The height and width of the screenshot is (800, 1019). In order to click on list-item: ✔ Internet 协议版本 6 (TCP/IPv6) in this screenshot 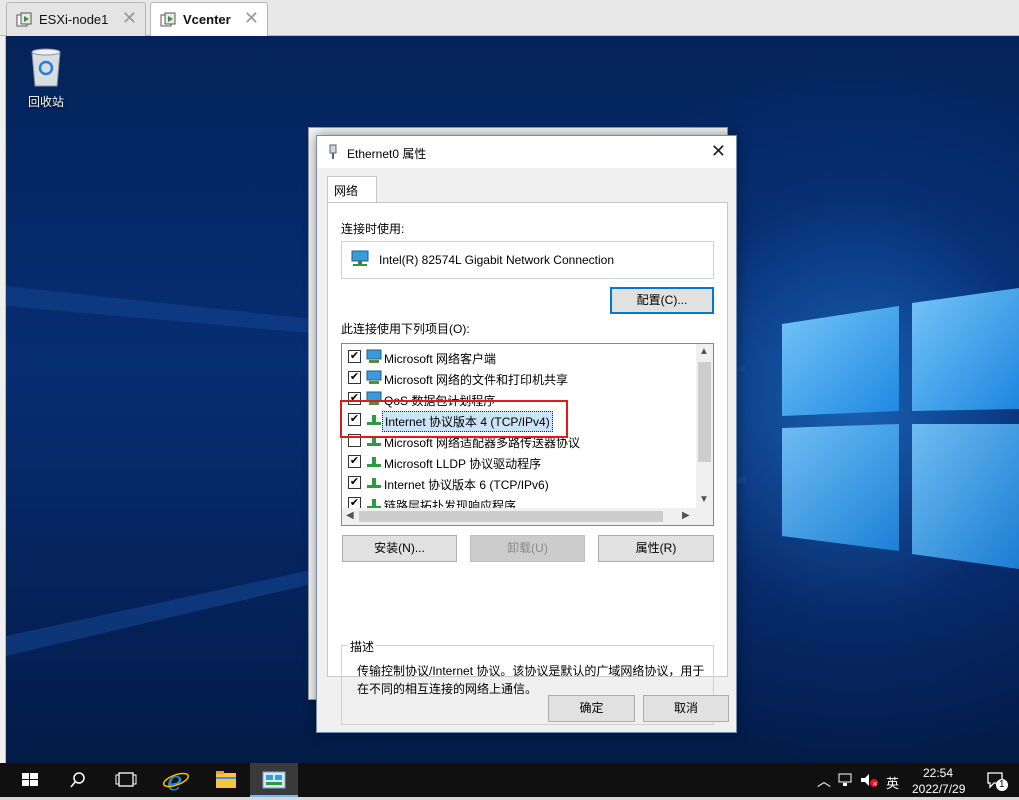, I will do `click(519, 482)`.